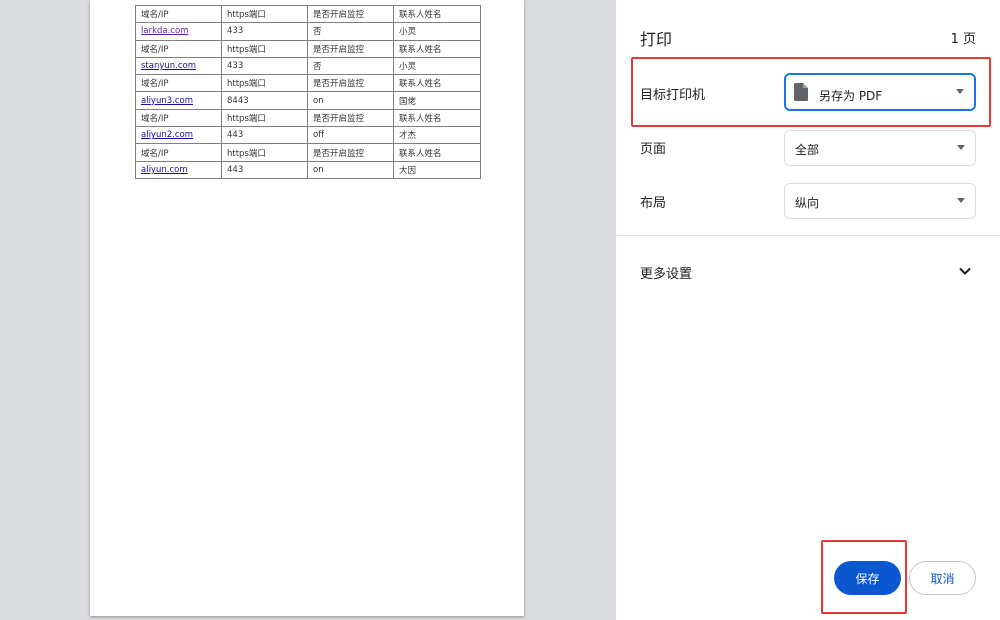 This screenshot has width=1000, height=620. Describe the element at coordinates (653, 203) in the screenshot. I see `layout-label: 布局` at that location.